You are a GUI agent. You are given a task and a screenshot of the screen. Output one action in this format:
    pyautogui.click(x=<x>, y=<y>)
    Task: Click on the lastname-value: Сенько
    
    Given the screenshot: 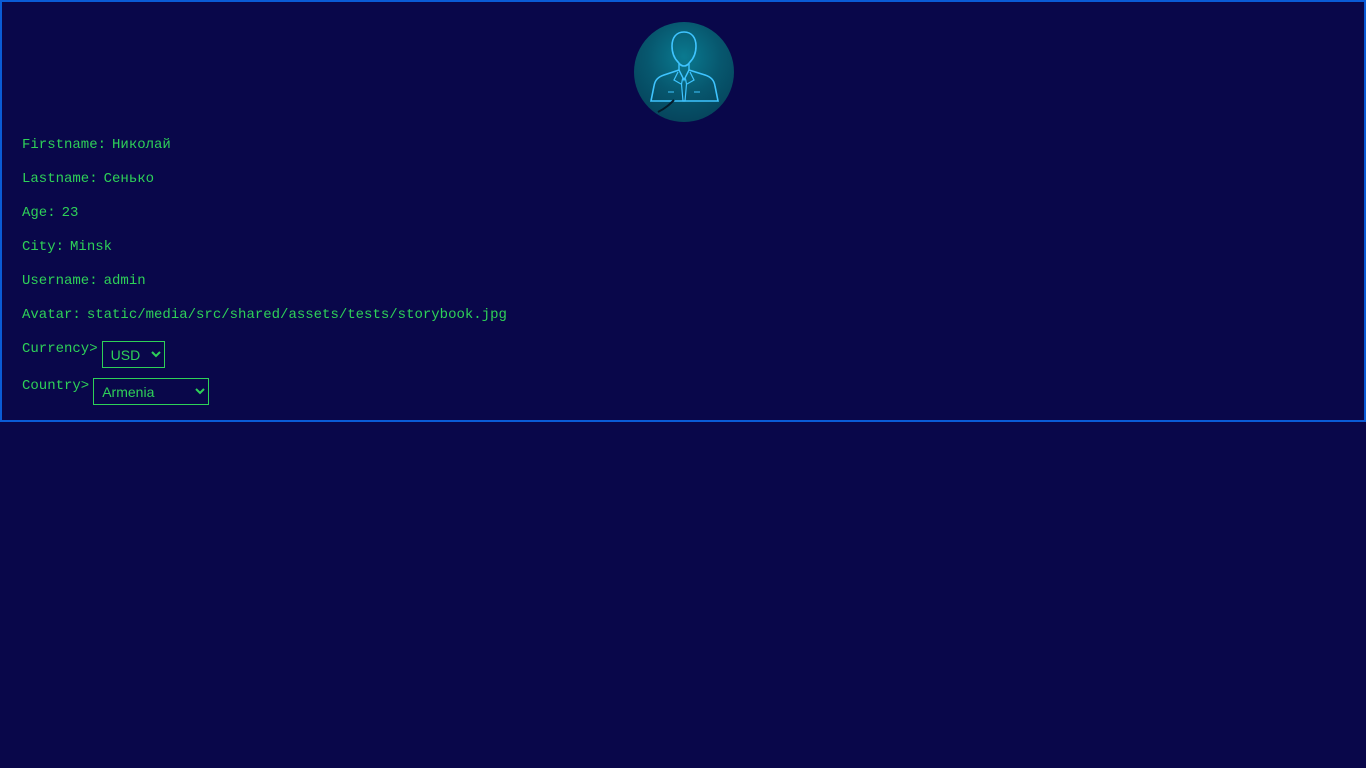 What is the action you would take?
    pyautogui.click(x=129, y=179)
    